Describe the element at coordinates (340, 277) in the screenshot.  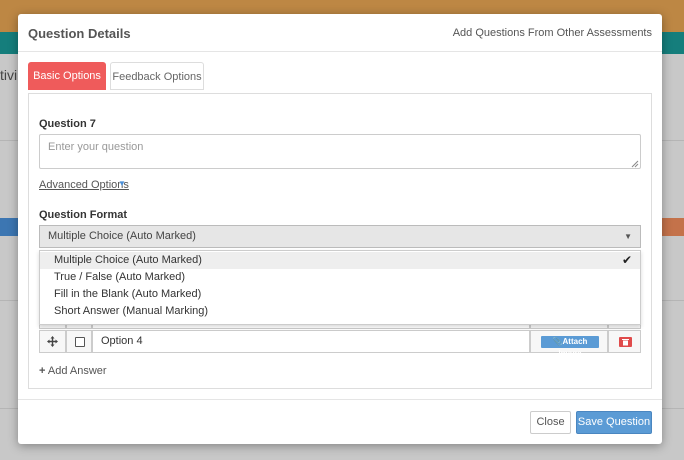
I see `format-option-true-false: True / False (Auto Marked)` at that location.